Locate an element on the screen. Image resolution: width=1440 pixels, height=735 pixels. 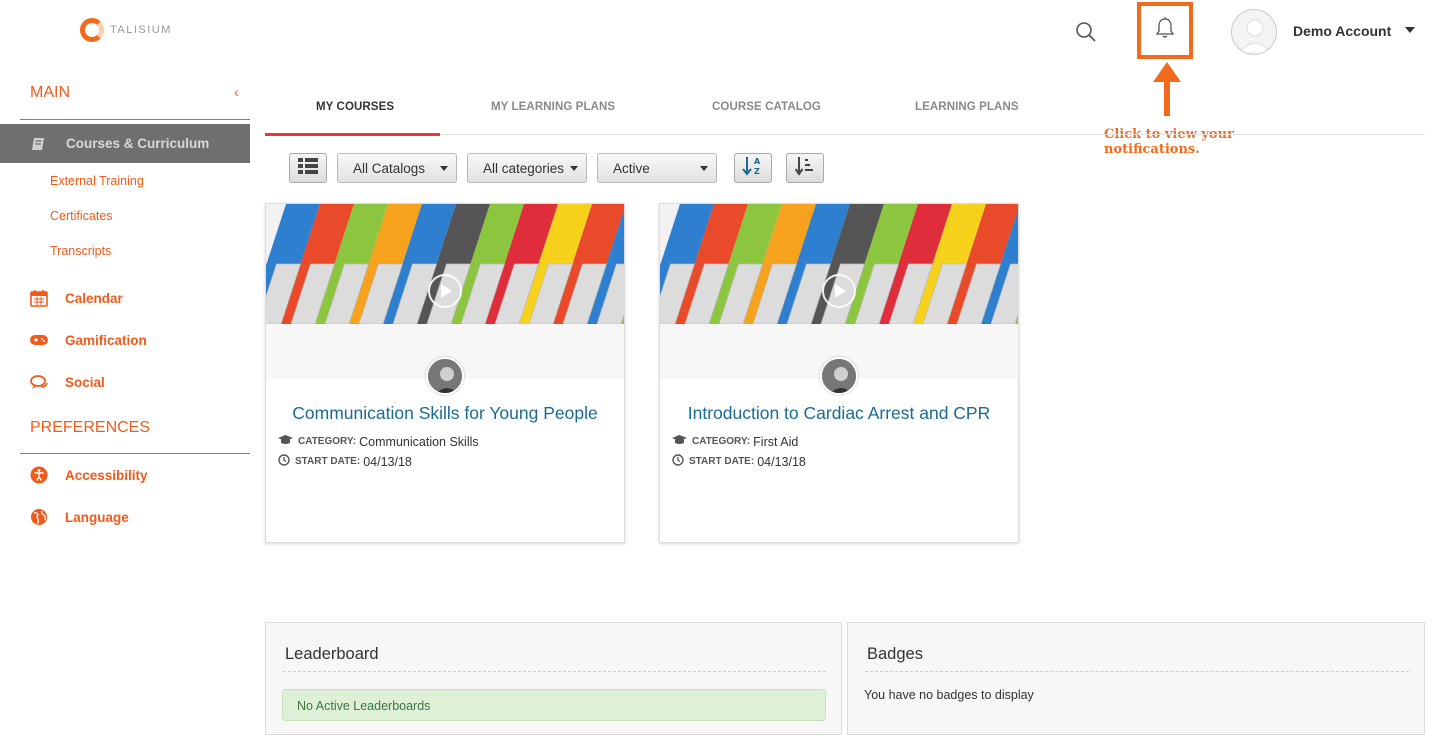
leaderboard-empty-alert: No Active Leaderboards is located at coordinates (554, 705).